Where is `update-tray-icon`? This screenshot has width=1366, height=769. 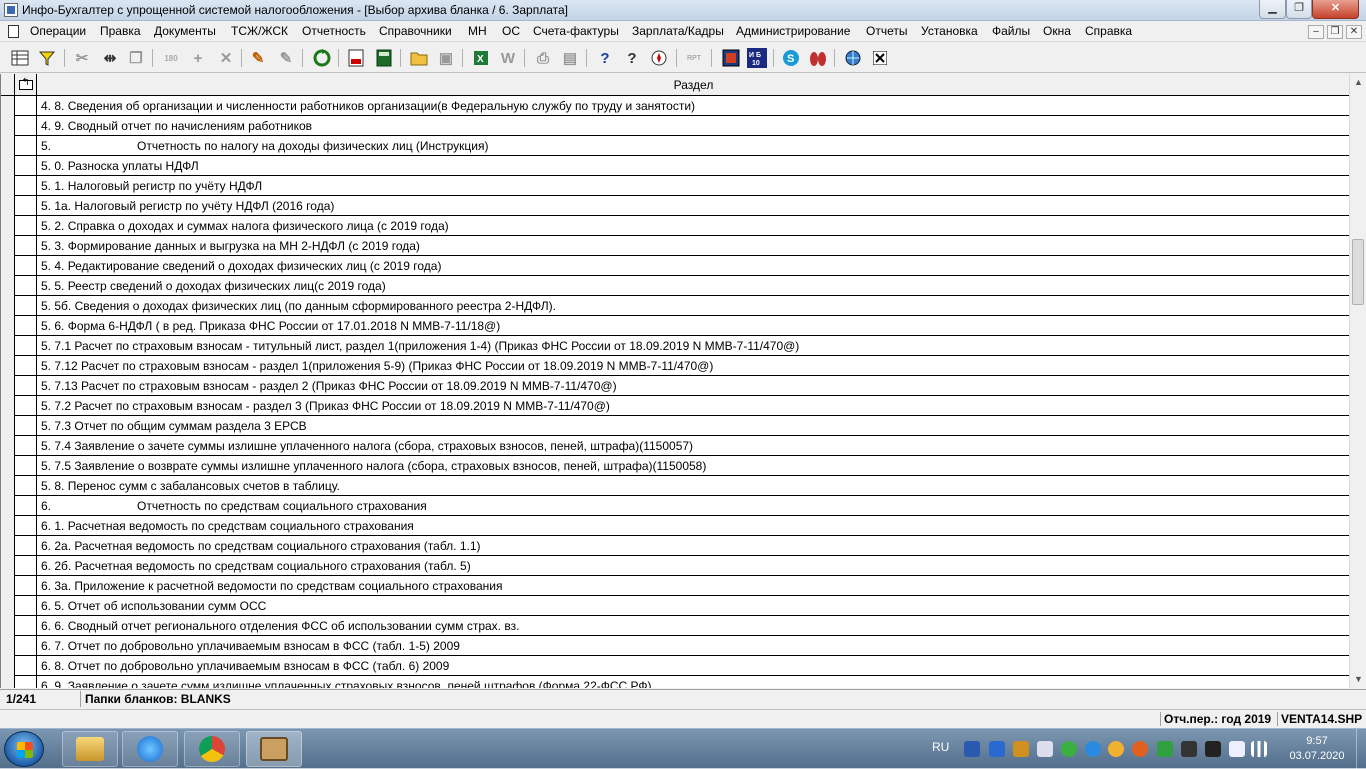 update-tray-icon is located at coordinates (1116, 749).